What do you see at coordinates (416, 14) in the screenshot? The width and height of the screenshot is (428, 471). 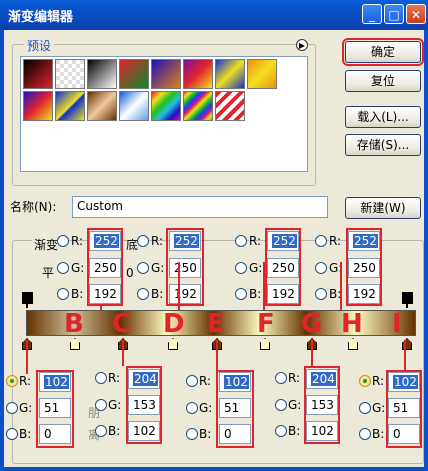 I see `close-button: ✕` at bounding box center [416, 14].